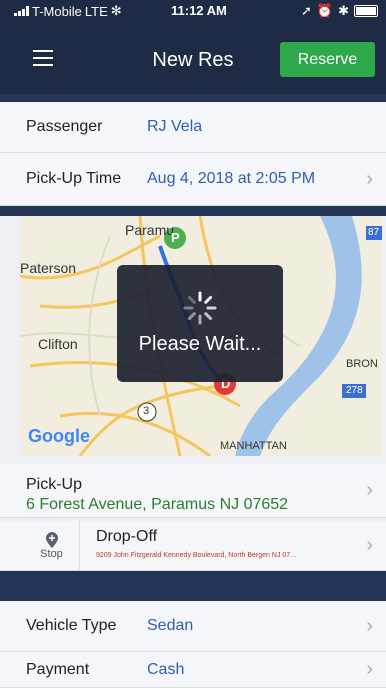  What do you see at coordinates (199, 10) in the screenshot?
I see `status-time: 11:12 AM` at bounding box center [199, 10].